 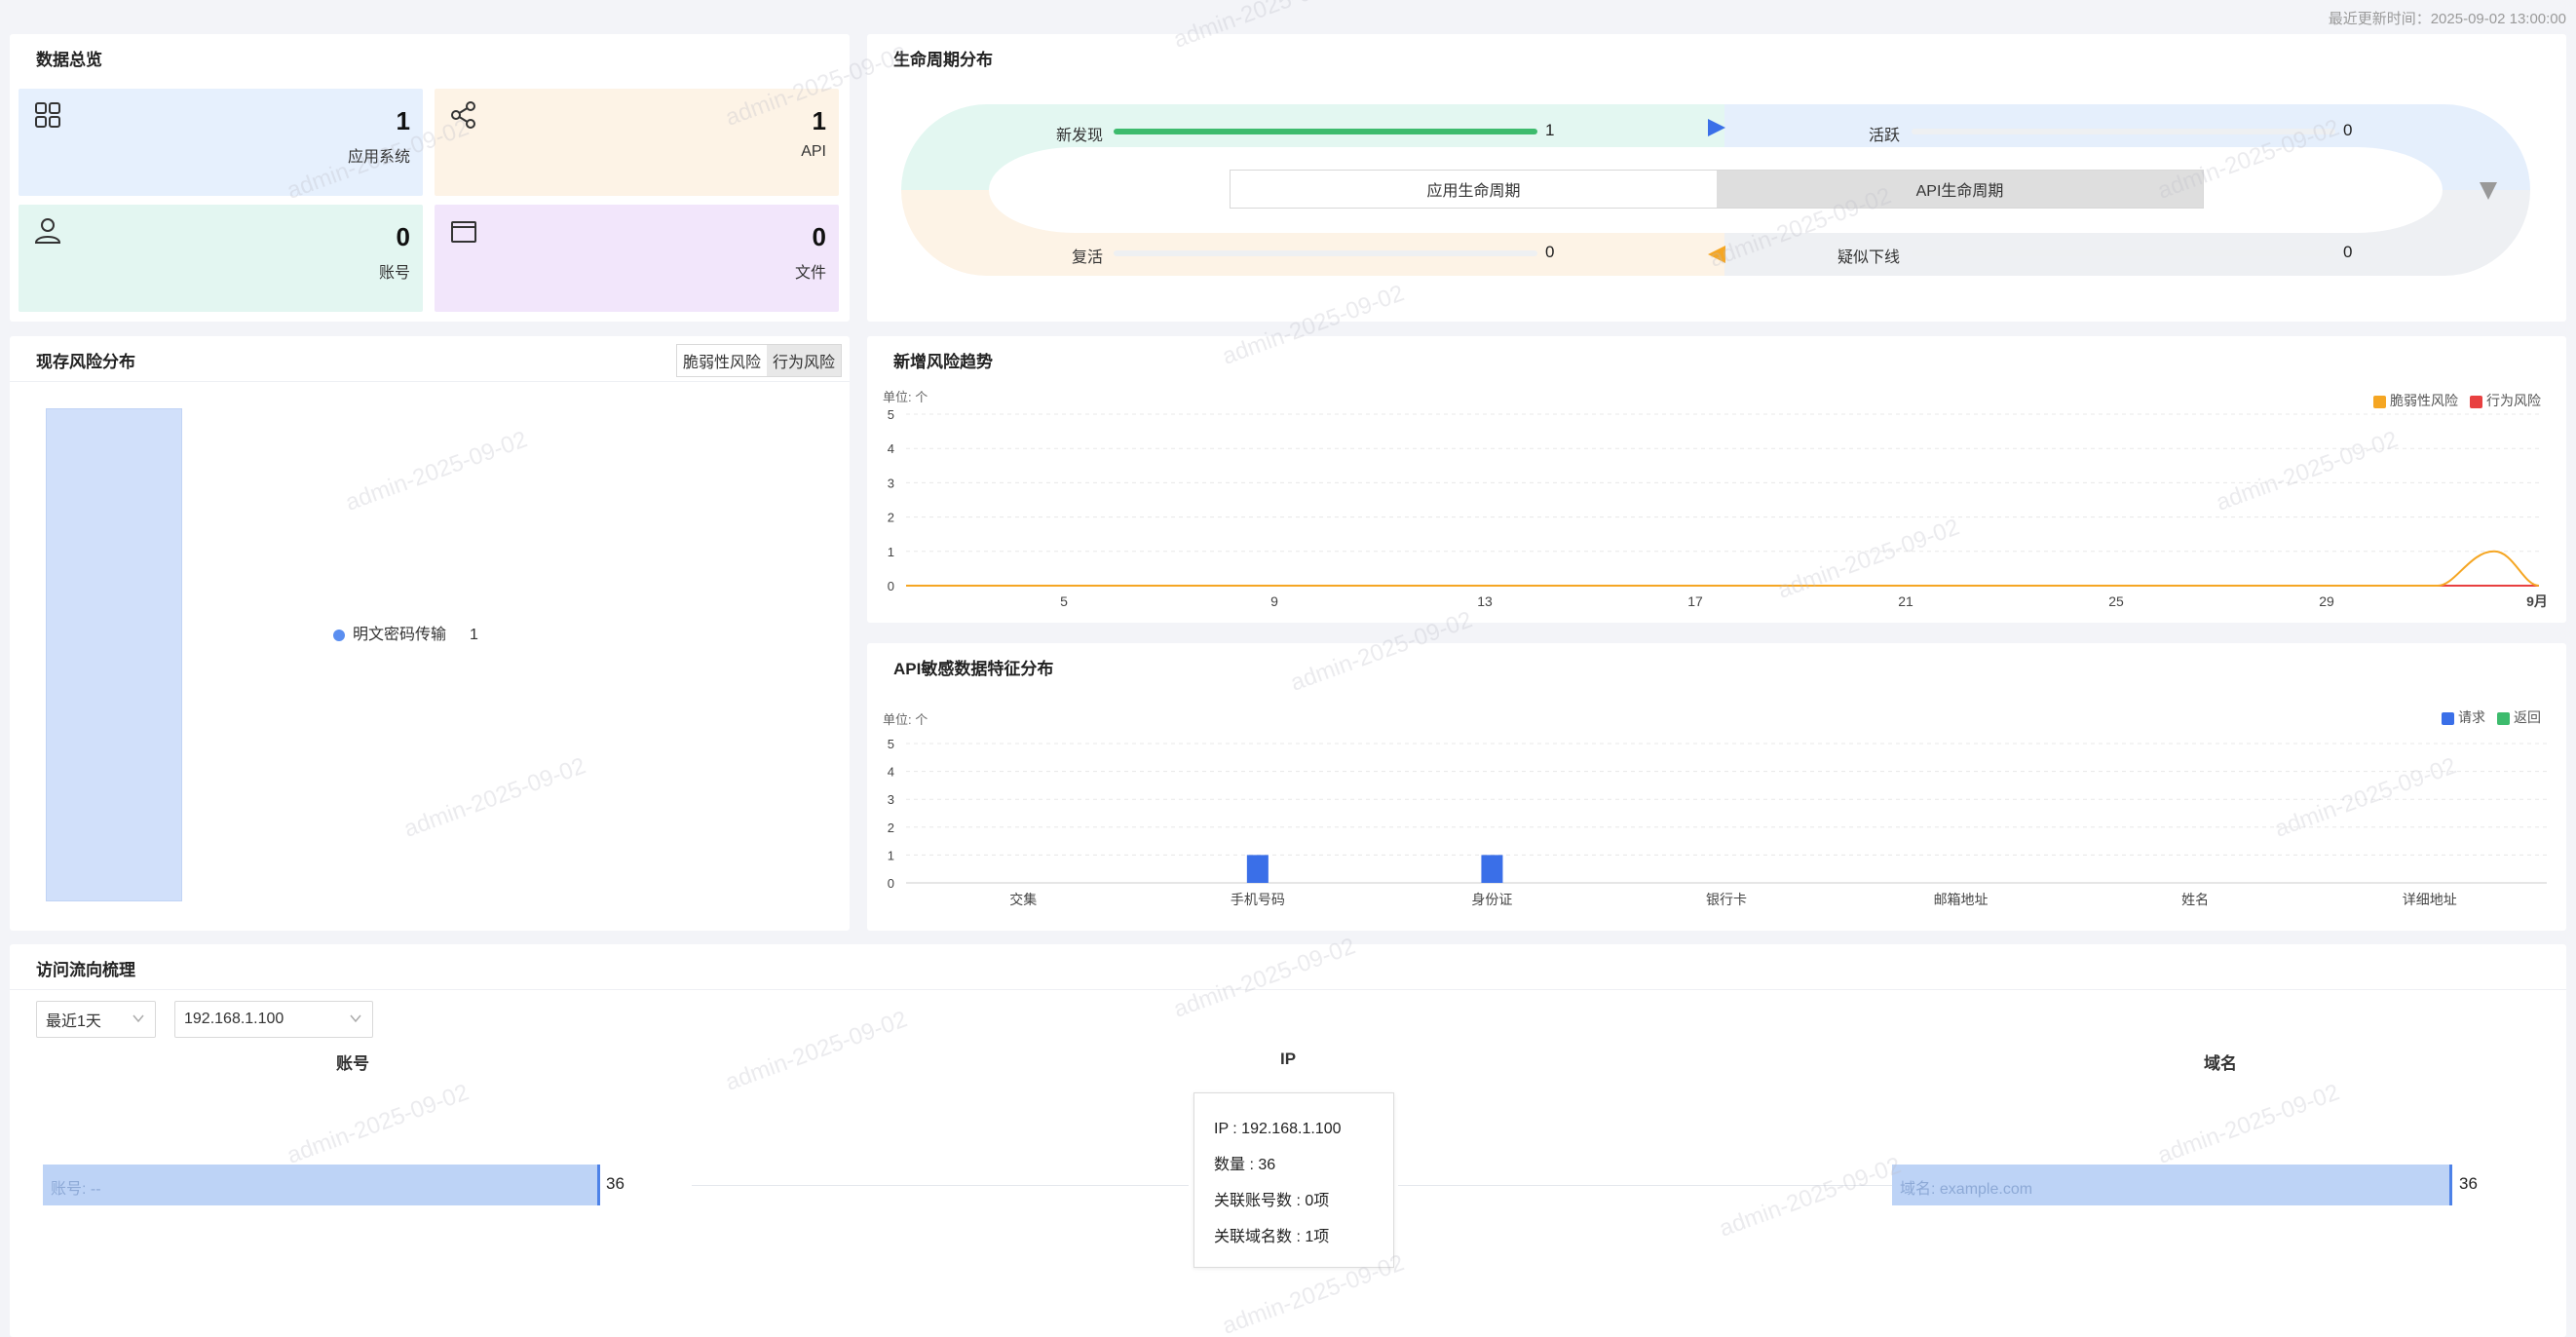 I want to click on y-tick-label: 5, so click(x=891, y=414).